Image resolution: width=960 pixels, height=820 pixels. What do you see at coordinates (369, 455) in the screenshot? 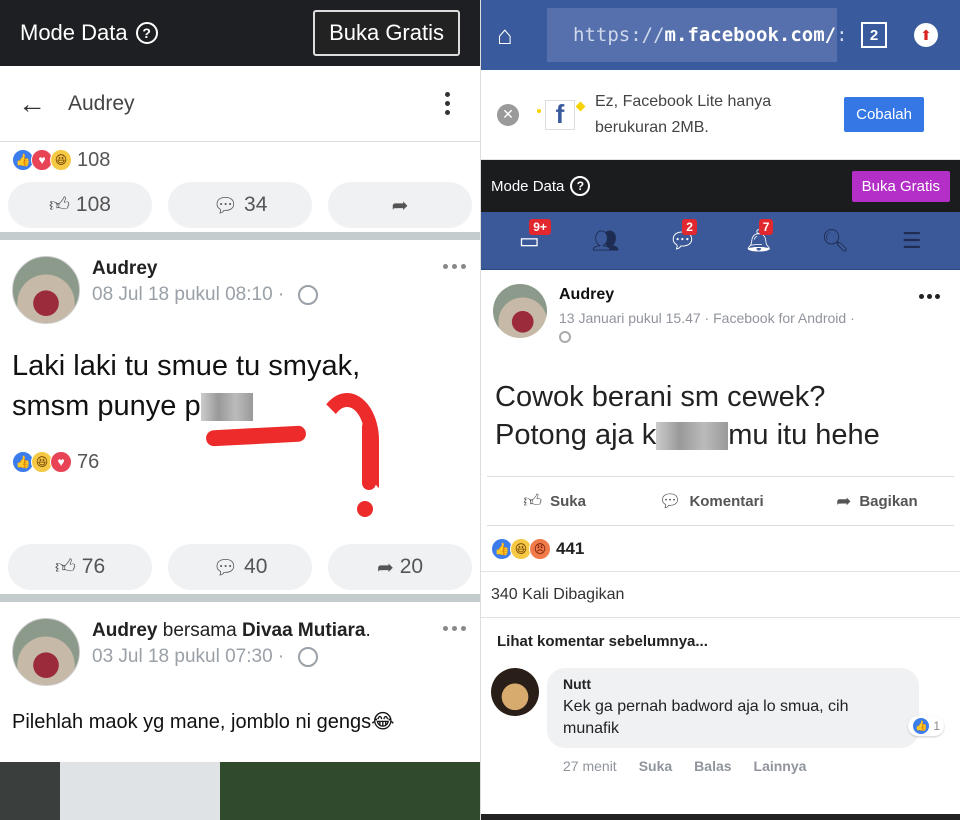
I see `red-question-mark-stem` at bounding box center [369, 455].